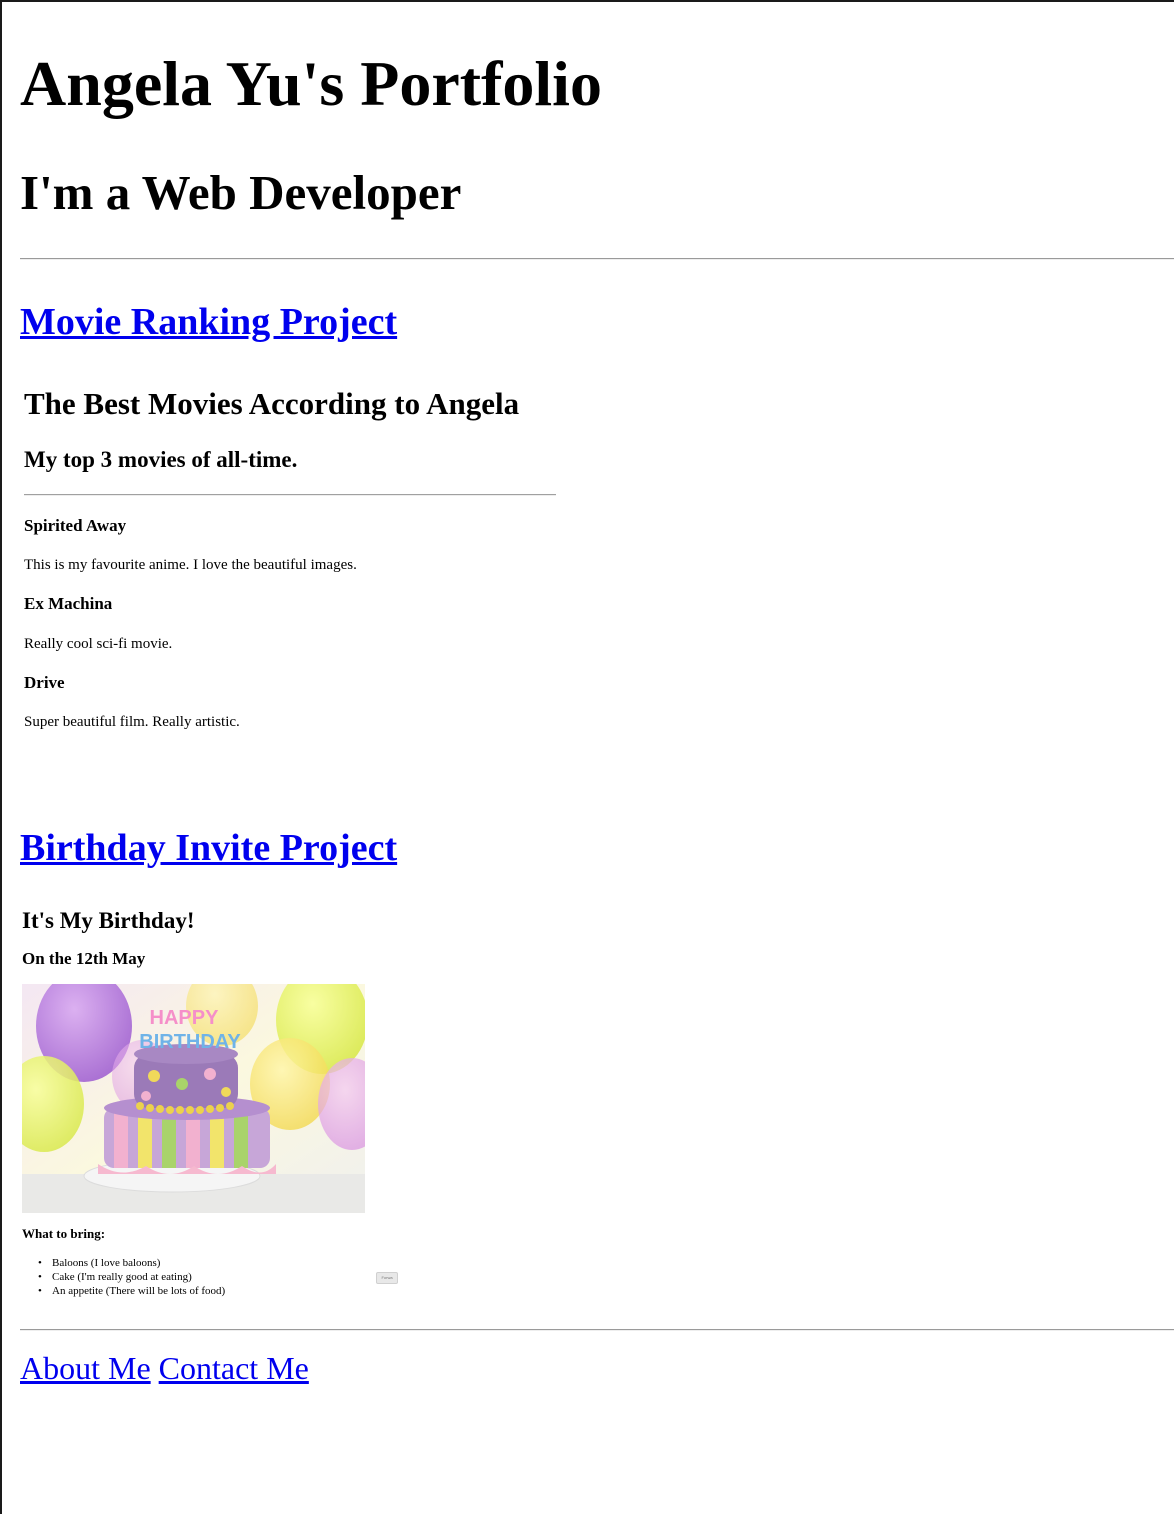 The width and height of the screenshot is (1174, 1514). What do you see at coordinates (185, 1018) in the screenshot?
I see `cake-text-happy: HAPPY` at bounding box center [185, 1018].